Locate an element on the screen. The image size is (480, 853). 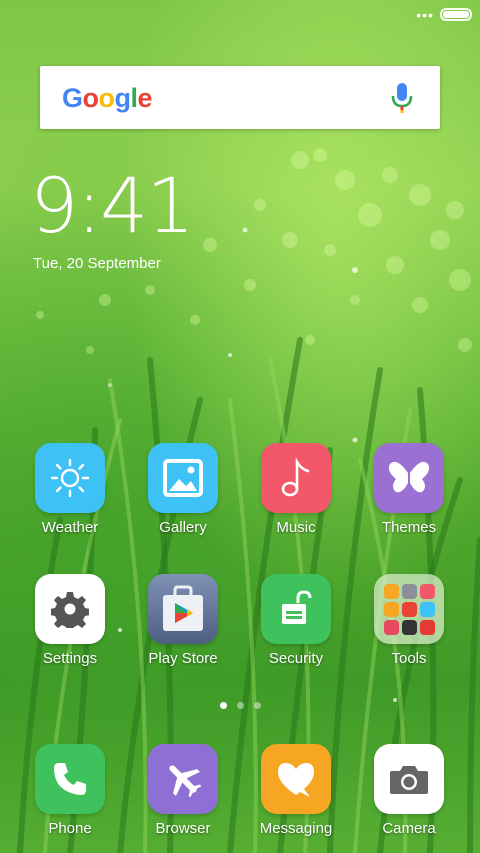
clock-time: 9:41 is located at coordinates (112, 206).